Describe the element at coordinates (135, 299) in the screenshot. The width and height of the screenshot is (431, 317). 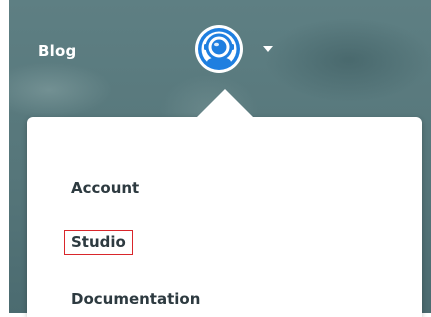
I see `menu-item-documentation: Documentation` at that location.